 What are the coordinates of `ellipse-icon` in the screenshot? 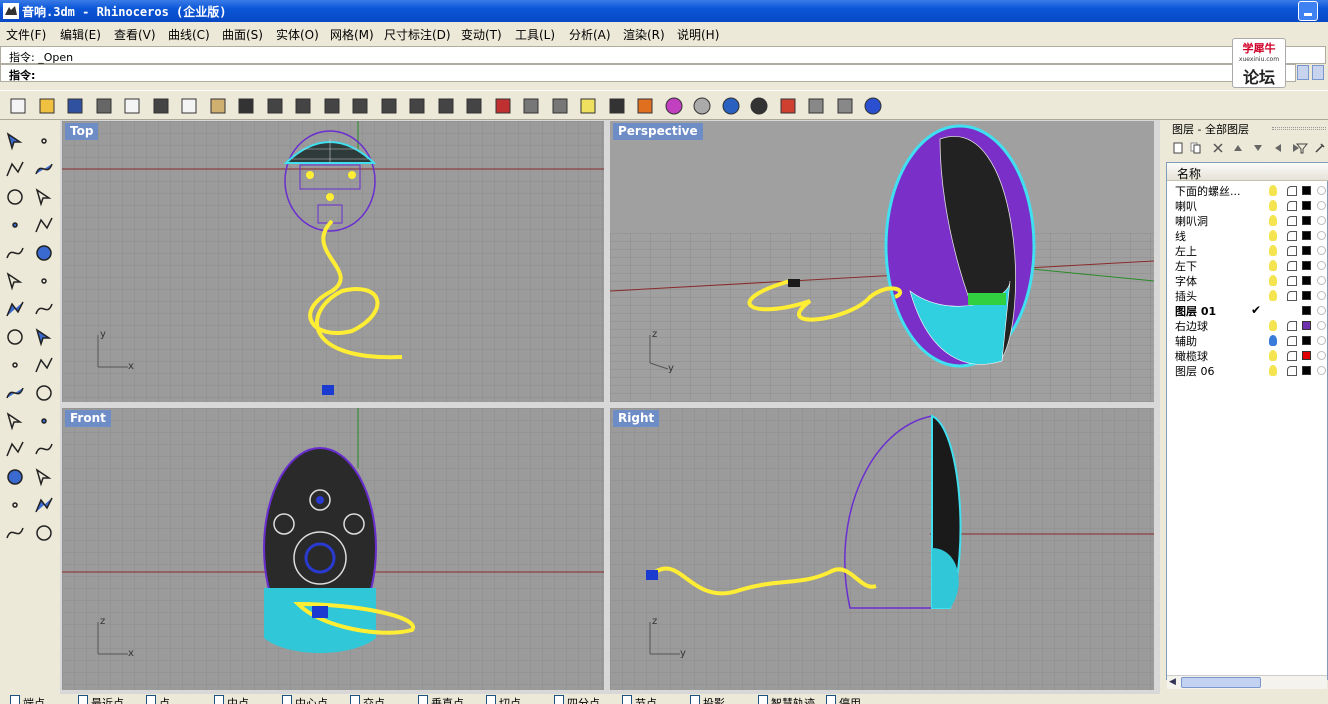 It's located at (44, 197).